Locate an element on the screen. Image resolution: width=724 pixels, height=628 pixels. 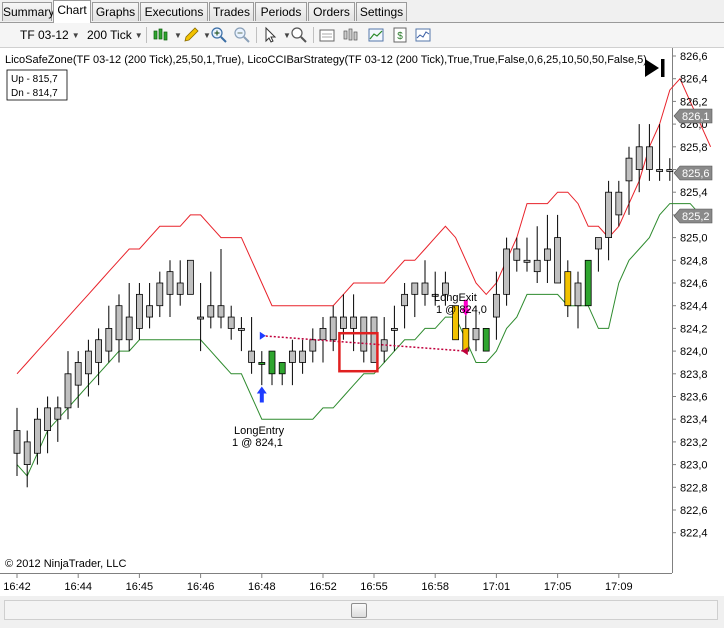
x-tick-label: 16:48 is located at coordinates (262, 587).